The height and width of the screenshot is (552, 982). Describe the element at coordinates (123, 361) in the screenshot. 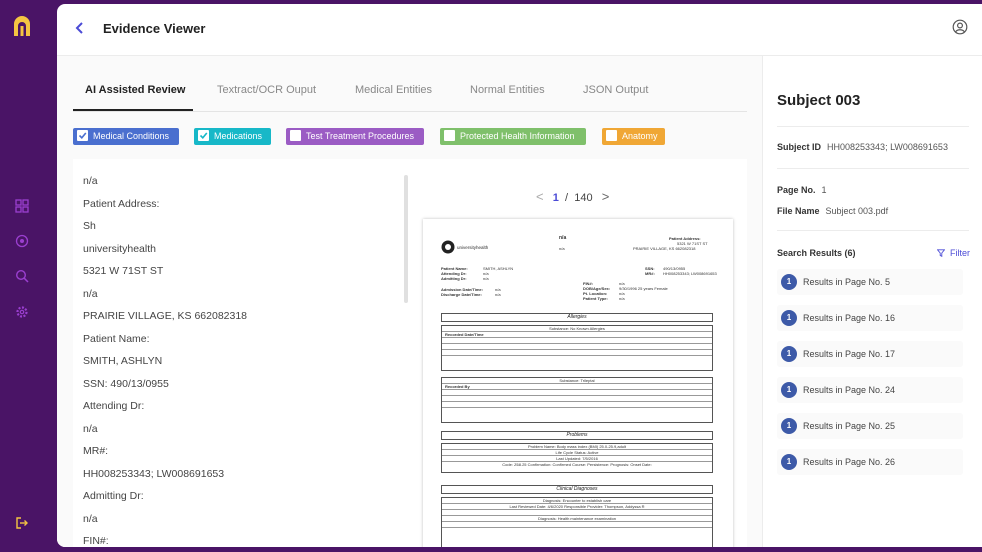

I see `text-line: SMITH, ASHLYN` at that location.